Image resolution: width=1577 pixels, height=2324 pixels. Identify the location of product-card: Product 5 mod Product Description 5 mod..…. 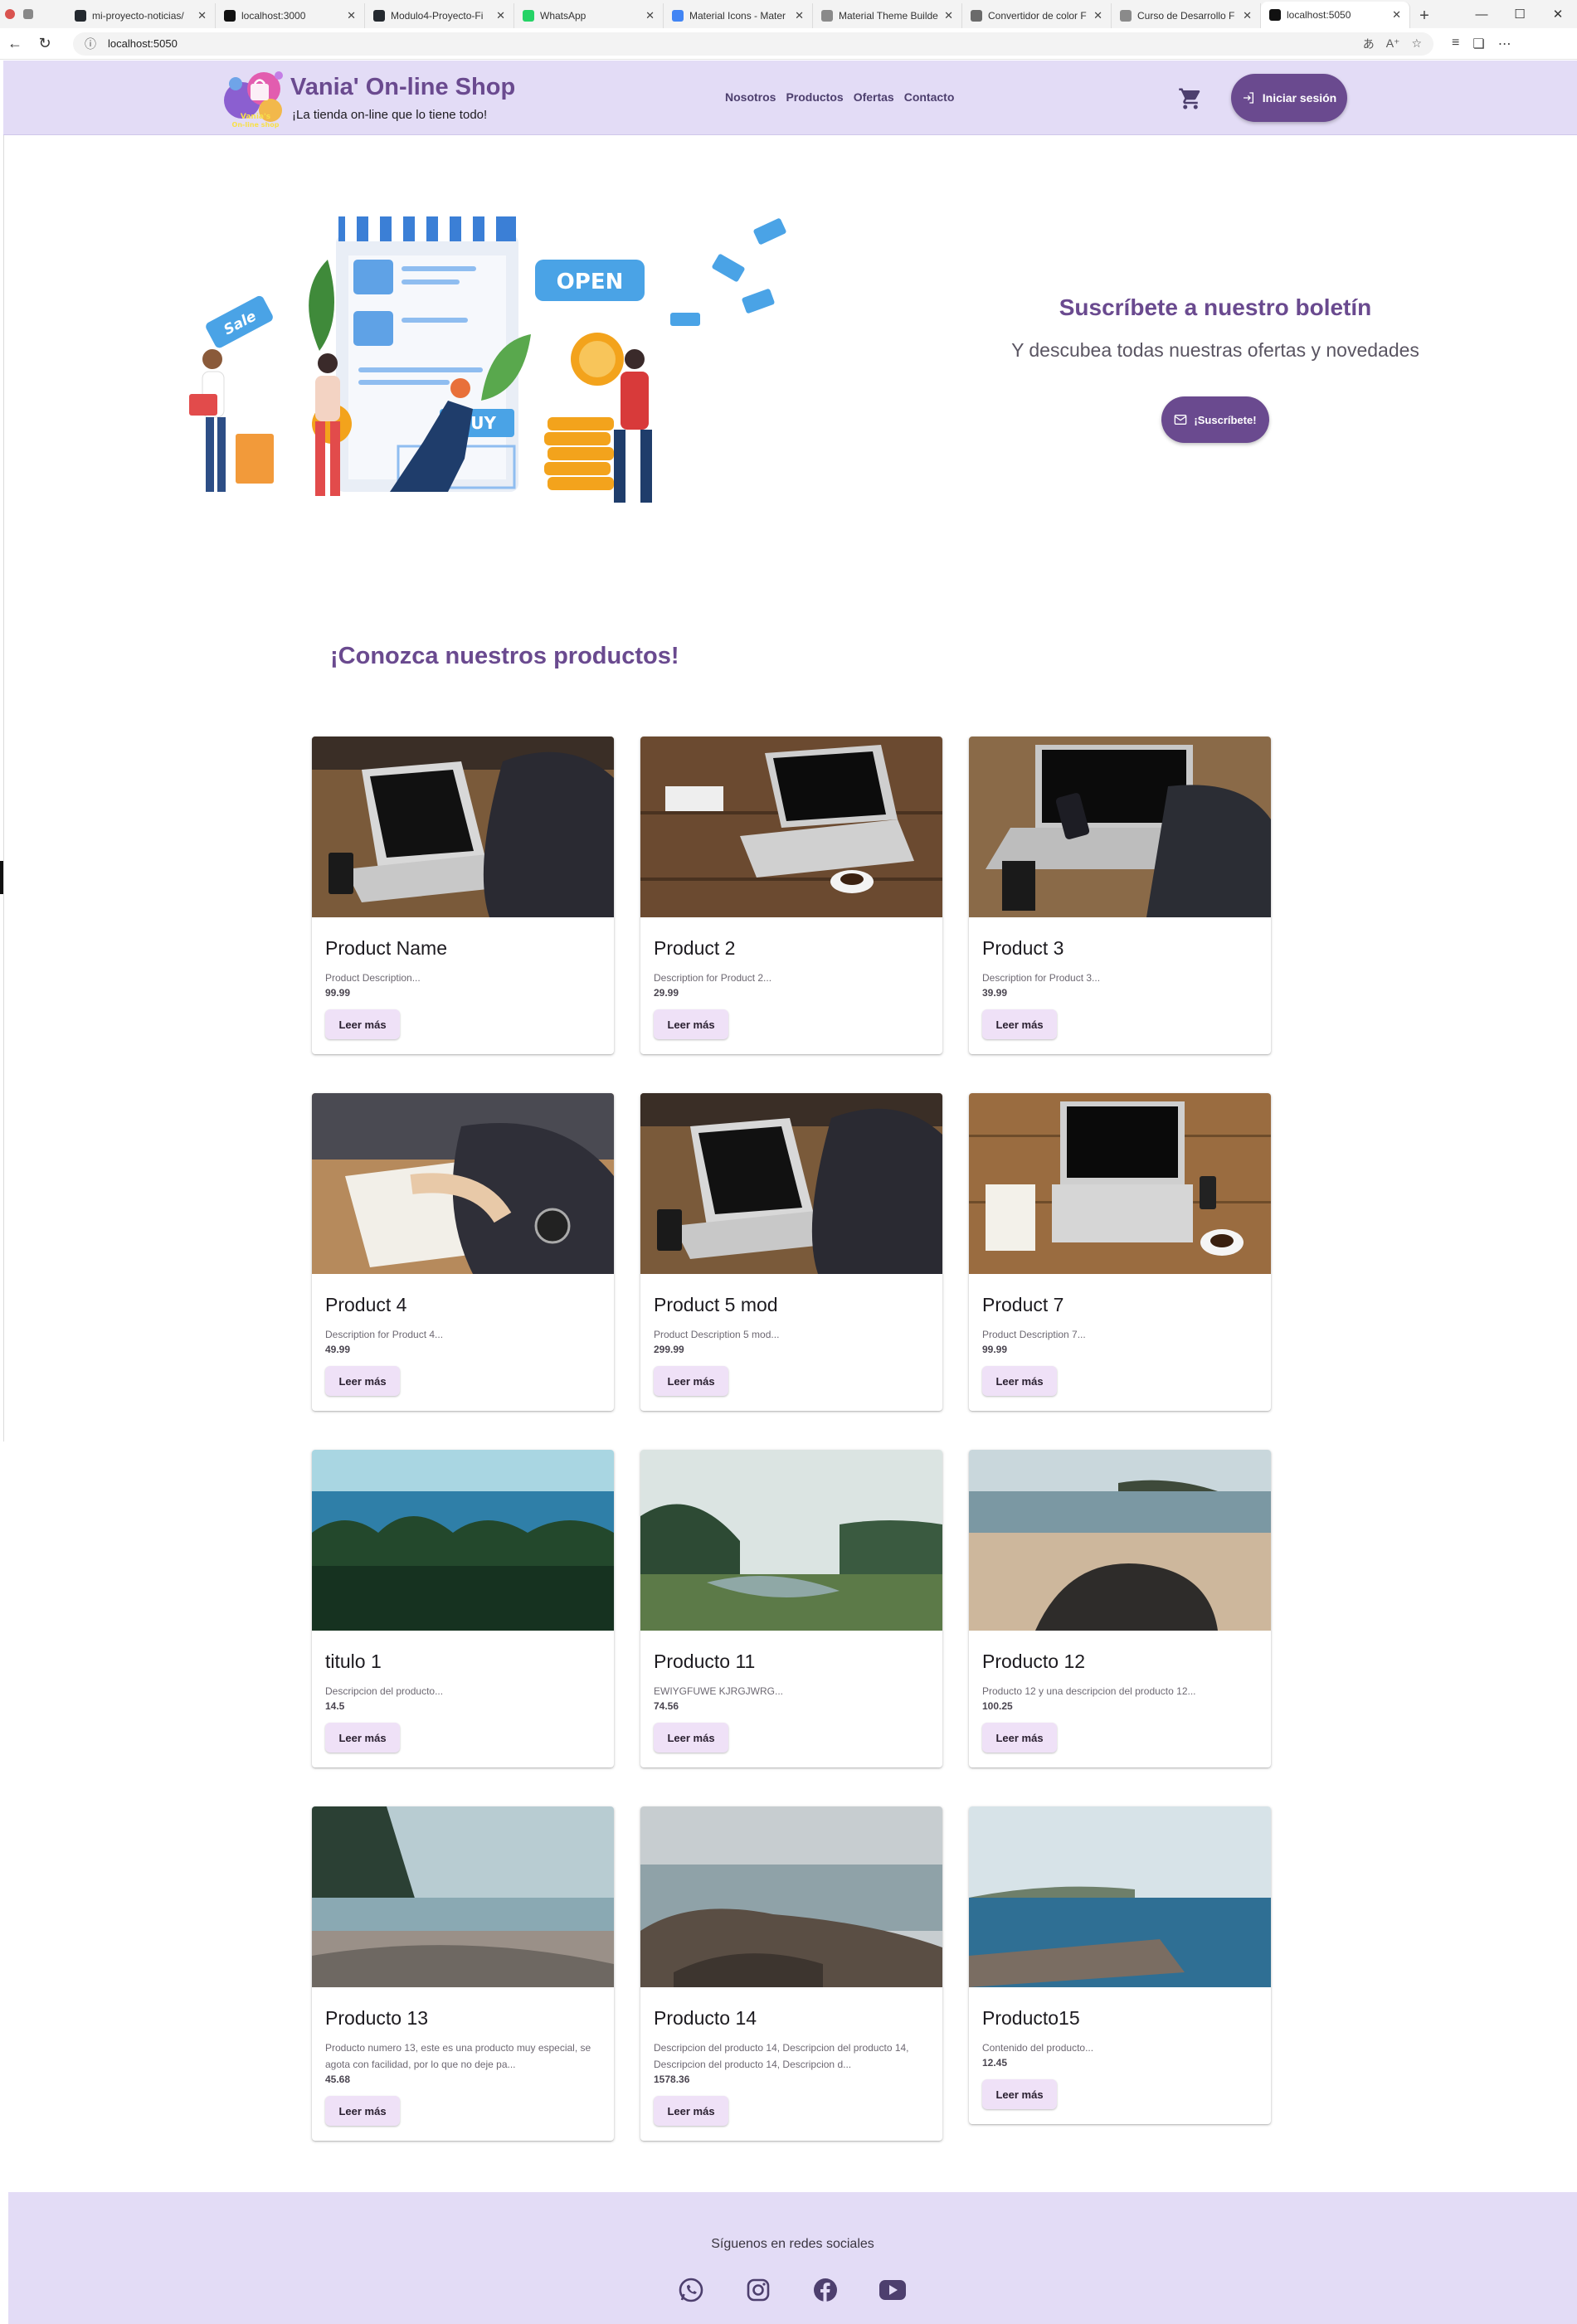
(791, 1252).